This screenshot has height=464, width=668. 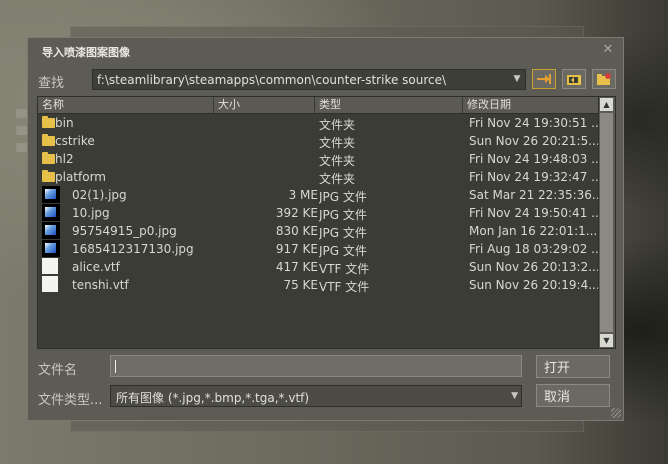 I want to click on filename-input, so click(x=316, y=366).